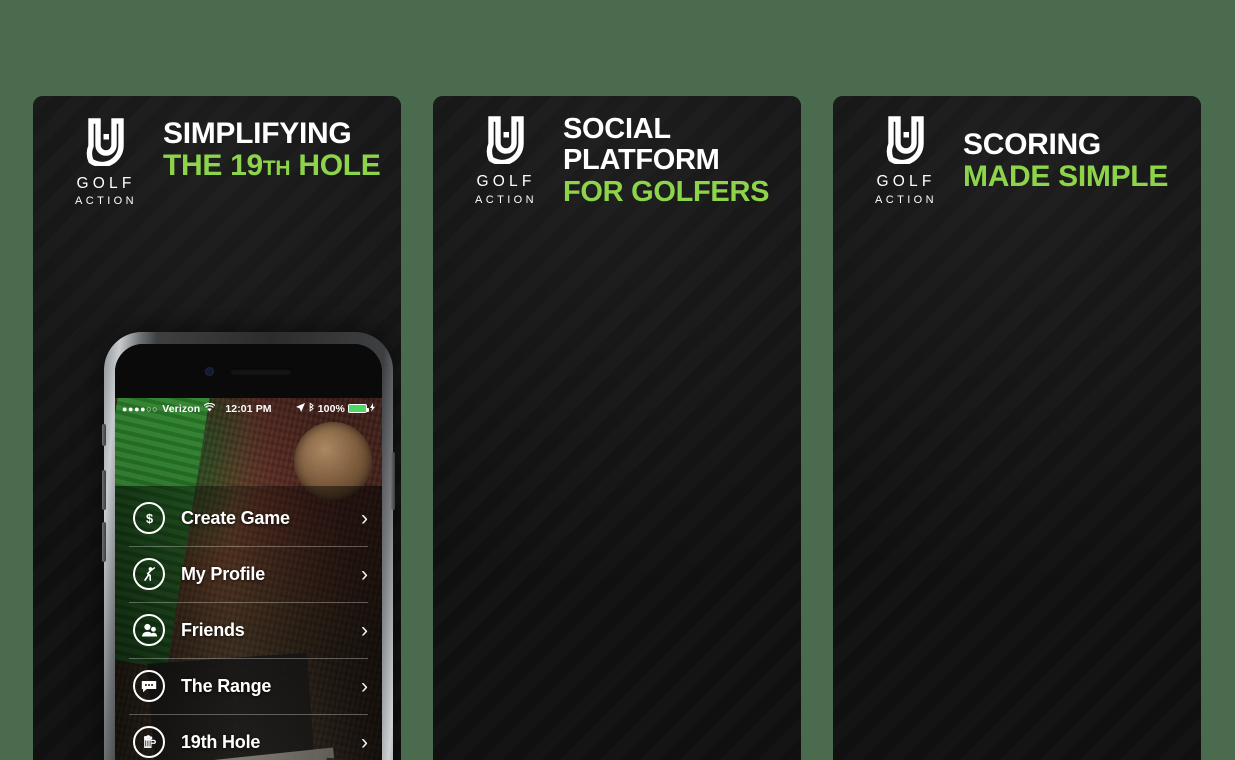 Image resolution: width=1235 pixels, height=760 pixels. I want to click on mute-switch, so click(104, 435).